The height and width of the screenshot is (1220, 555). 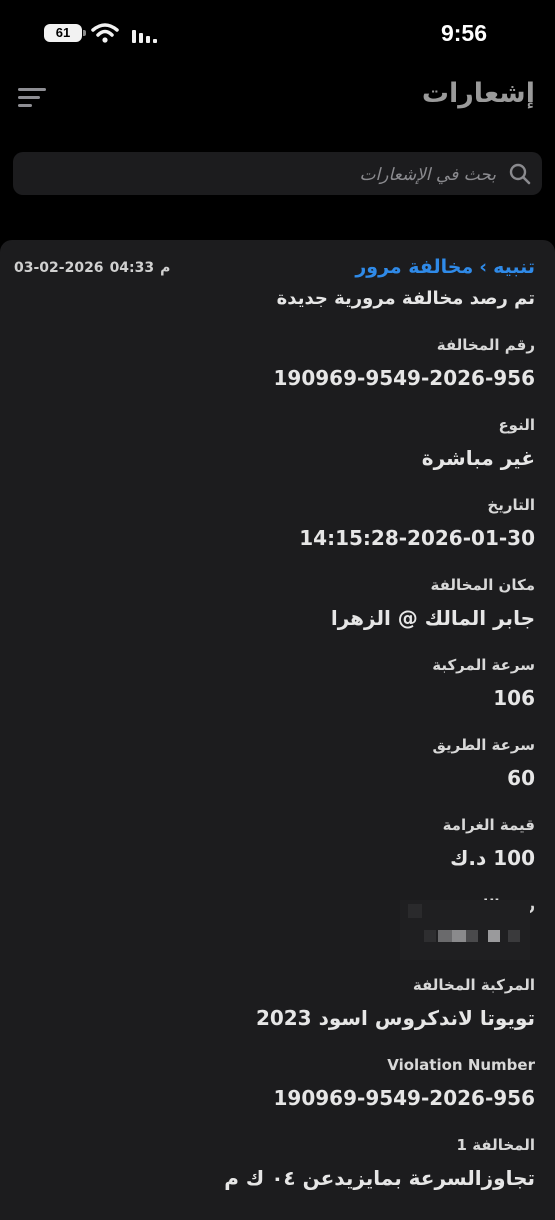 I want to click on notification-header: تنبيه›مخالفة مرور 03-02-2026 م 04:33, so click(x=277, y=270).